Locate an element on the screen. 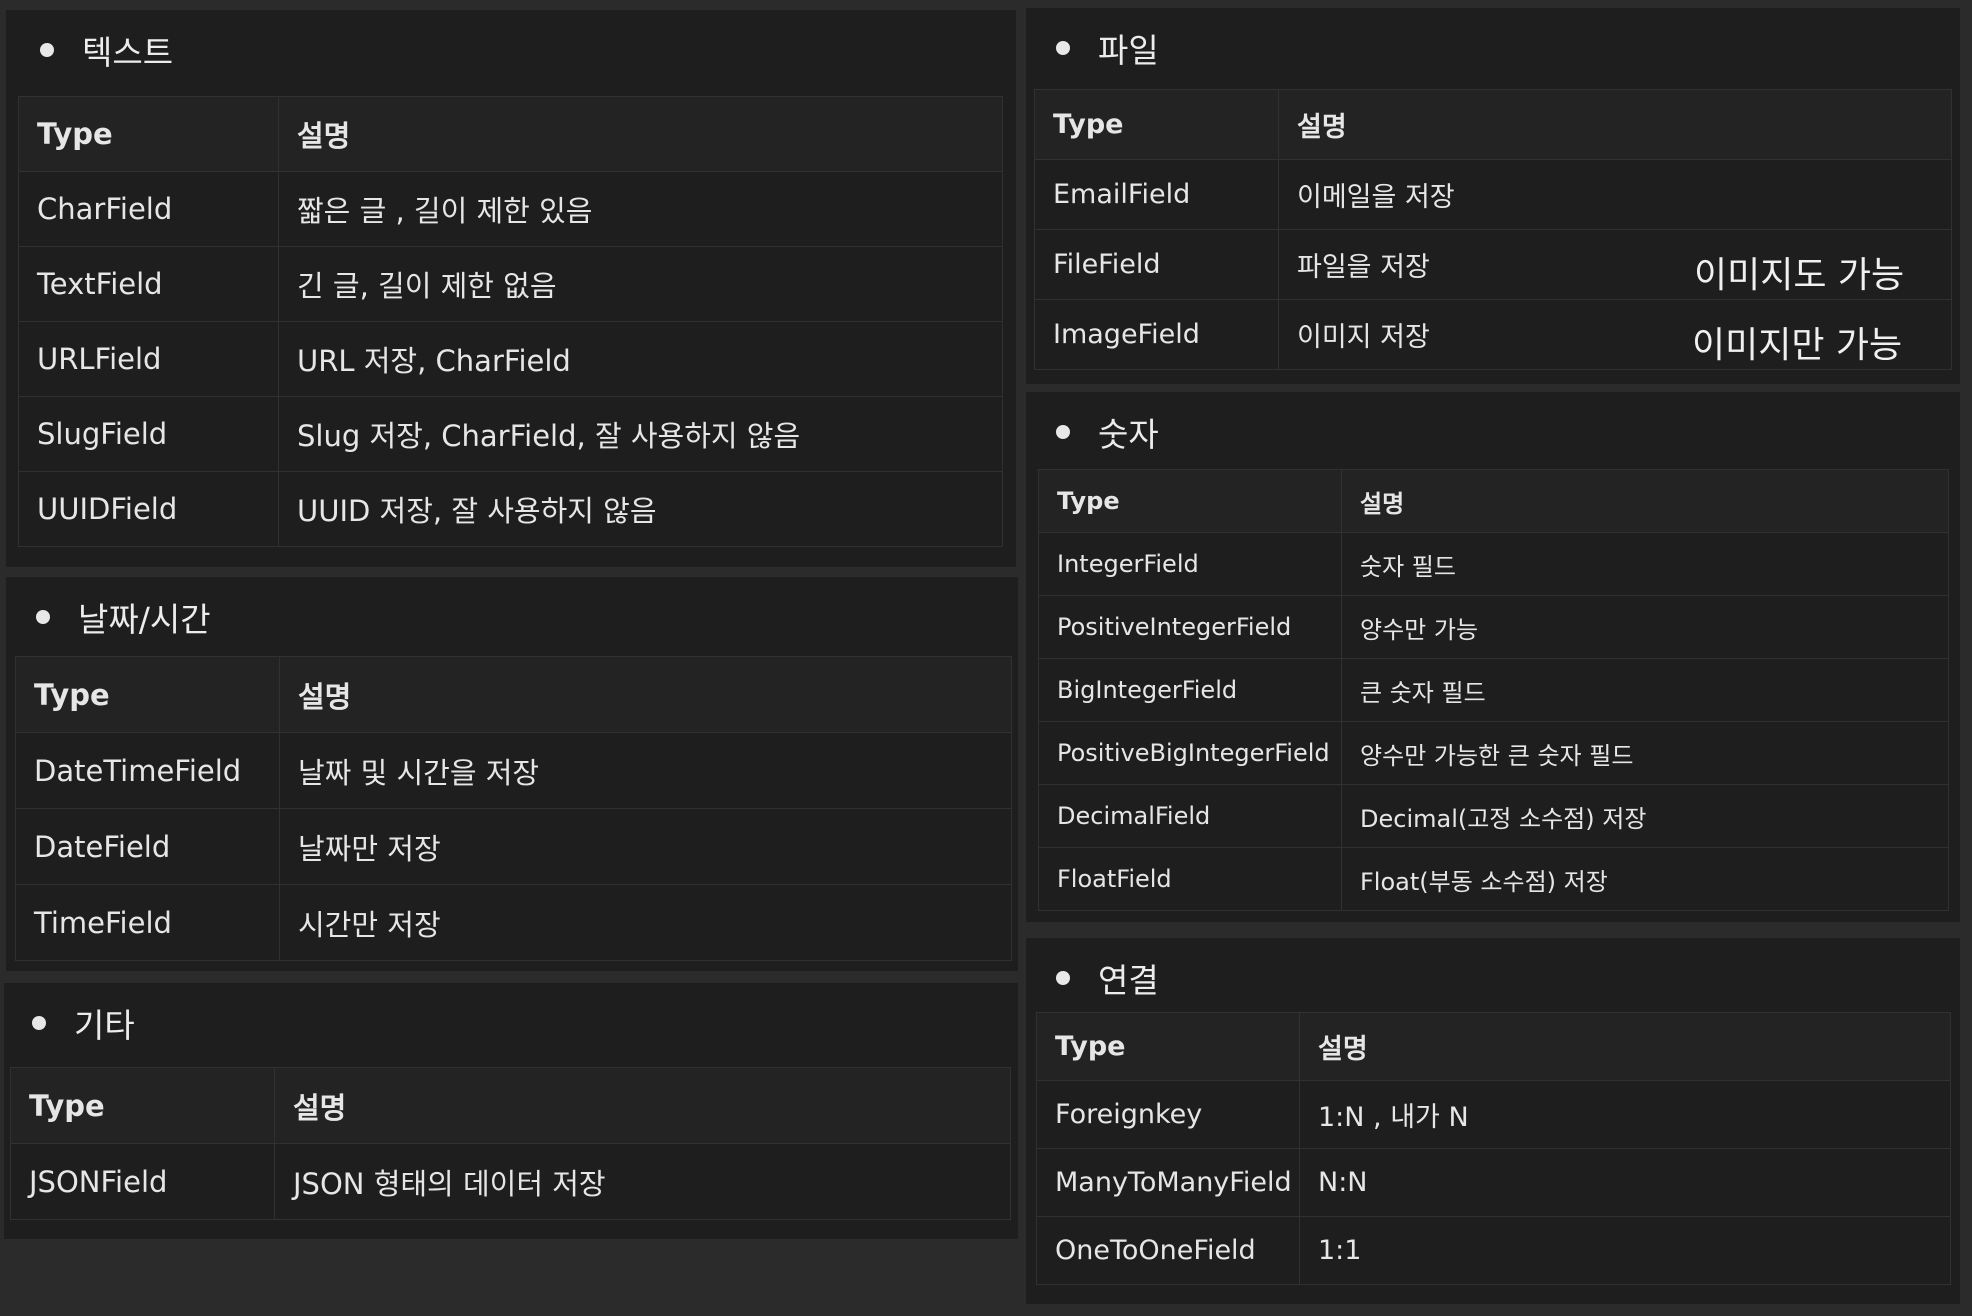  section-etc: 기타 Type 설명 JSONField JSON 형태의 데이터 저장 is located at coordinates (511, 1111).